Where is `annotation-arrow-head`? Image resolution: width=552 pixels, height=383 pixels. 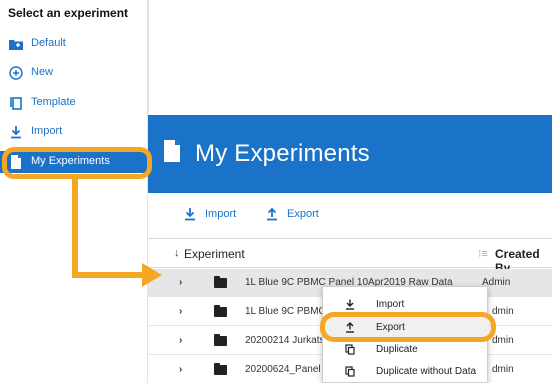
annotation-arrow-head is located at coordinates (152, 275).